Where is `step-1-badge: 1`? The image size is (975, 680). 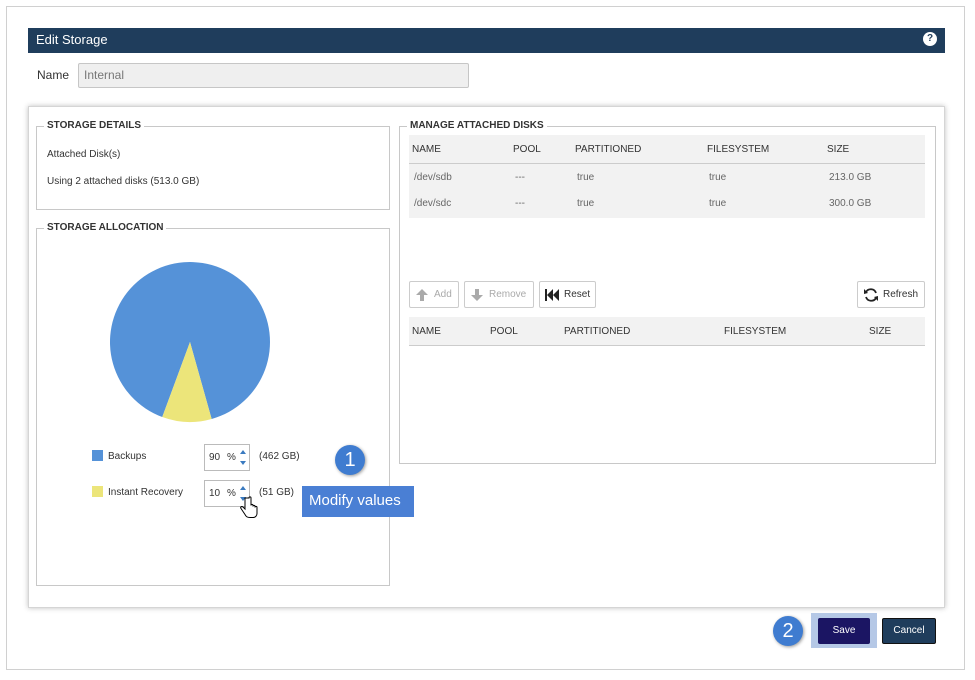
step-1-badge: 1 is located at coordinates (350, 460).